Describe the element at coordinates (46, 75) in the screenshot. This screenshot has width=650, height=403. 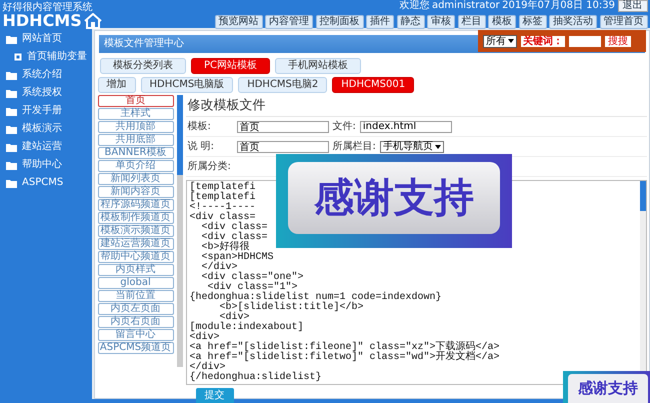
I see `sidebar-item: 系统介绍` at that location.